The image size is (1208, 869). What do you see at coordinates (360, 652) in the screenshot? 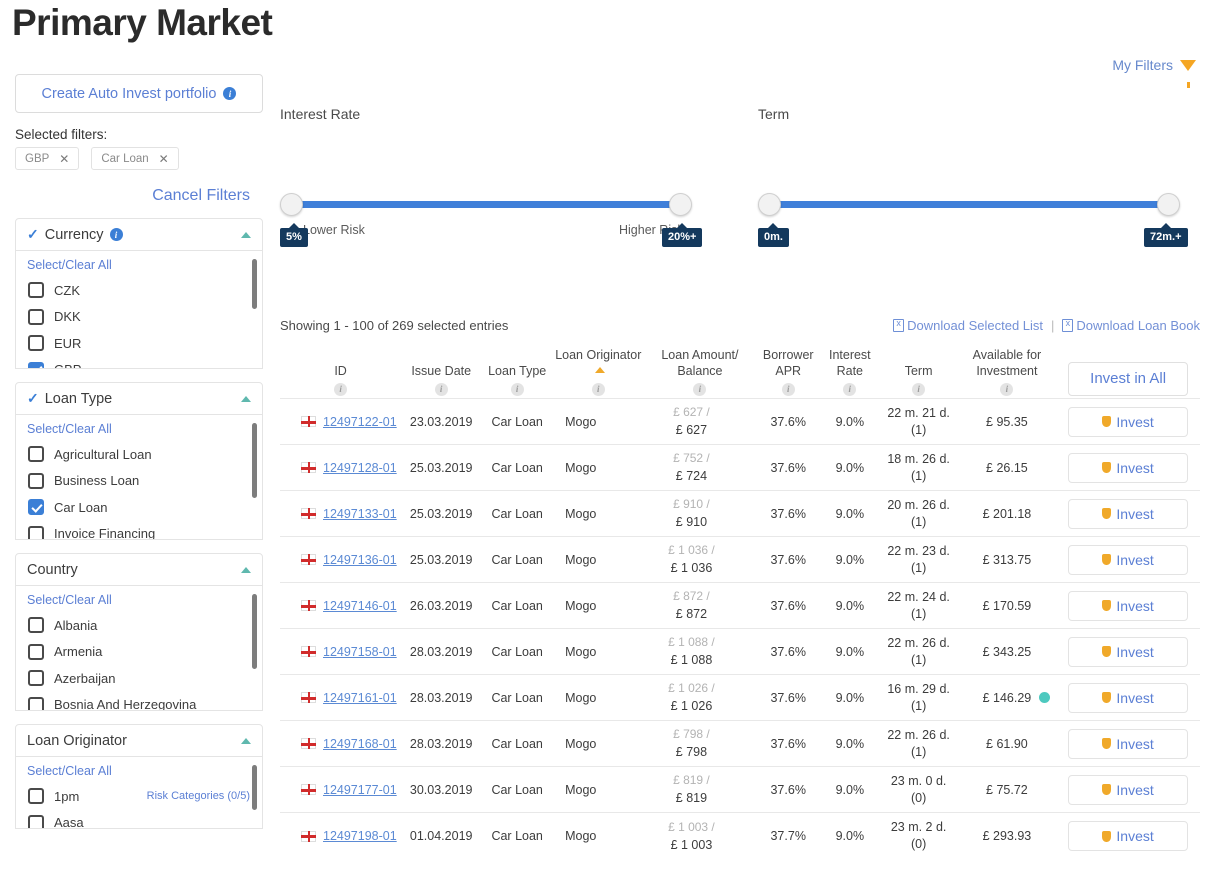
I see `loan-id-link: 12497158-01` at bounding box center [360, 652].